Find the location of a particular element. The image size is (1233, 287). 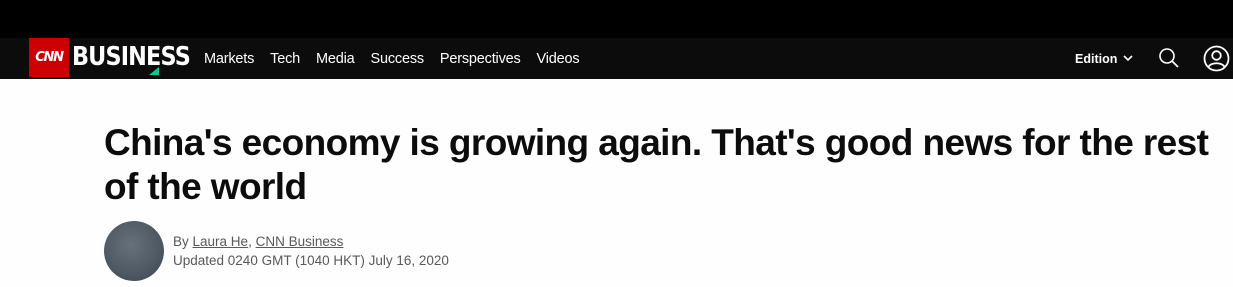

top-black-bar is located at coordinates (616, 19).